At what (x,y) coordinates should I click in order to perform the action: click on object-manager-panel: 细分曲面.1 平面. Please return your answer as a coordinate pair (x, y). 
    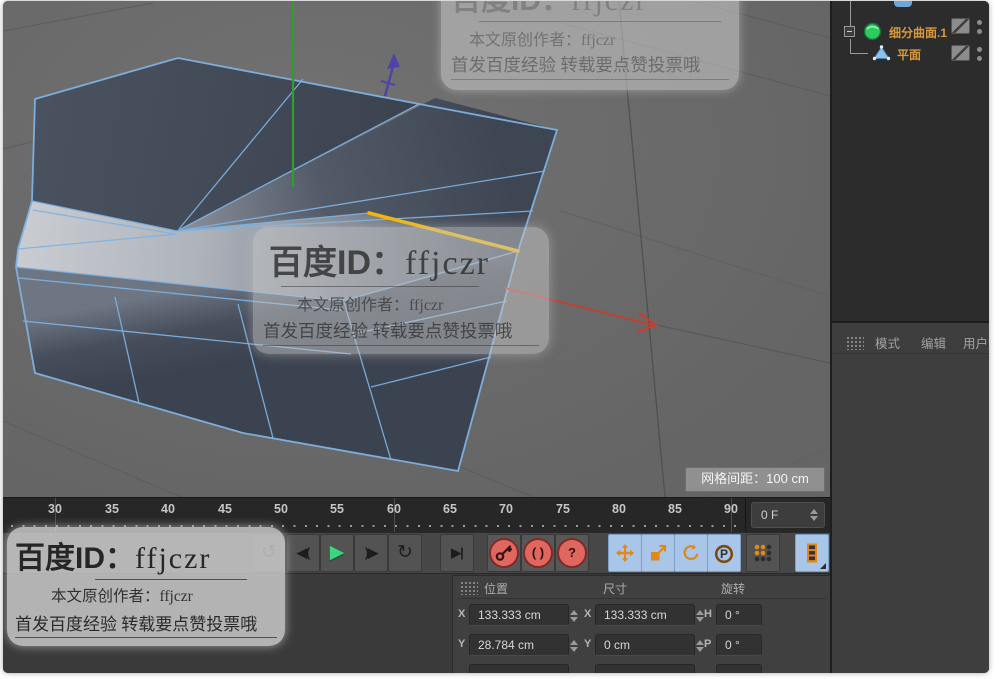
    Looking at the image, I should click on (910, 162).